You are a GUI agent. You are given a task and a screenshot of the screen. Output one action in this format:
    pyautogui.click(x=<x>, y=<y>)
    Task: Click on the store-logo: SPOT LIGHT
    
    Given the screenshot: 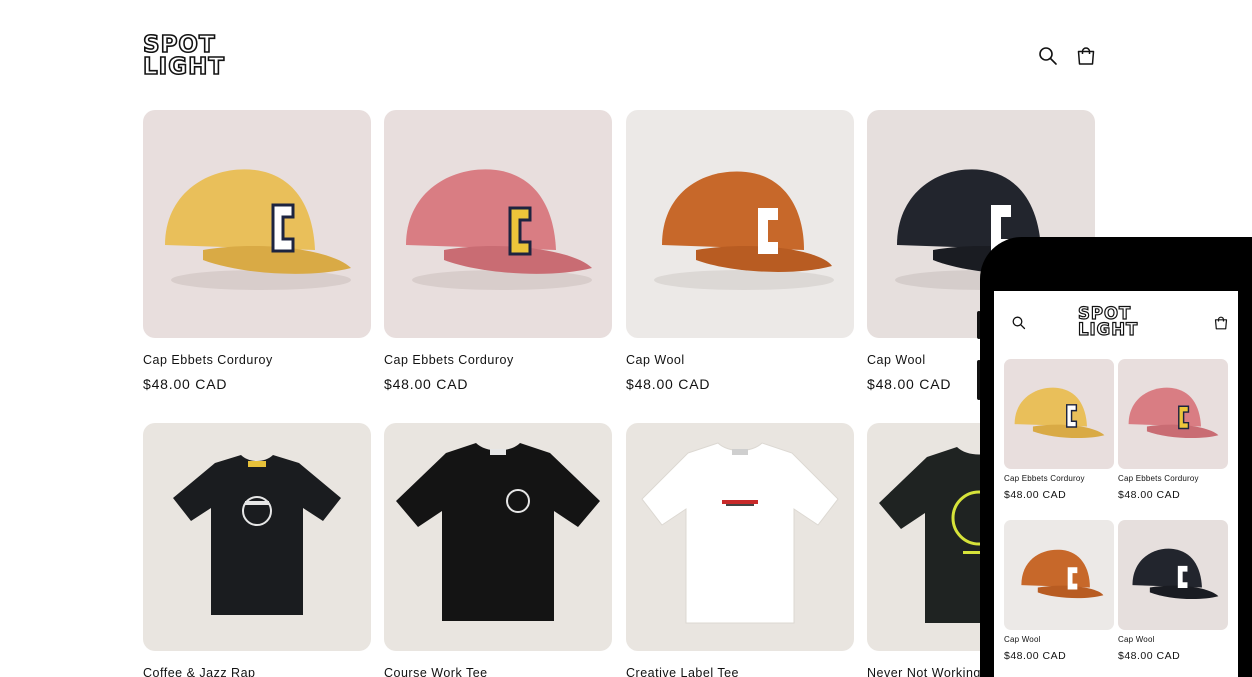 What is the action you would take?
    pyautogui.click(x=184, y=56)
    